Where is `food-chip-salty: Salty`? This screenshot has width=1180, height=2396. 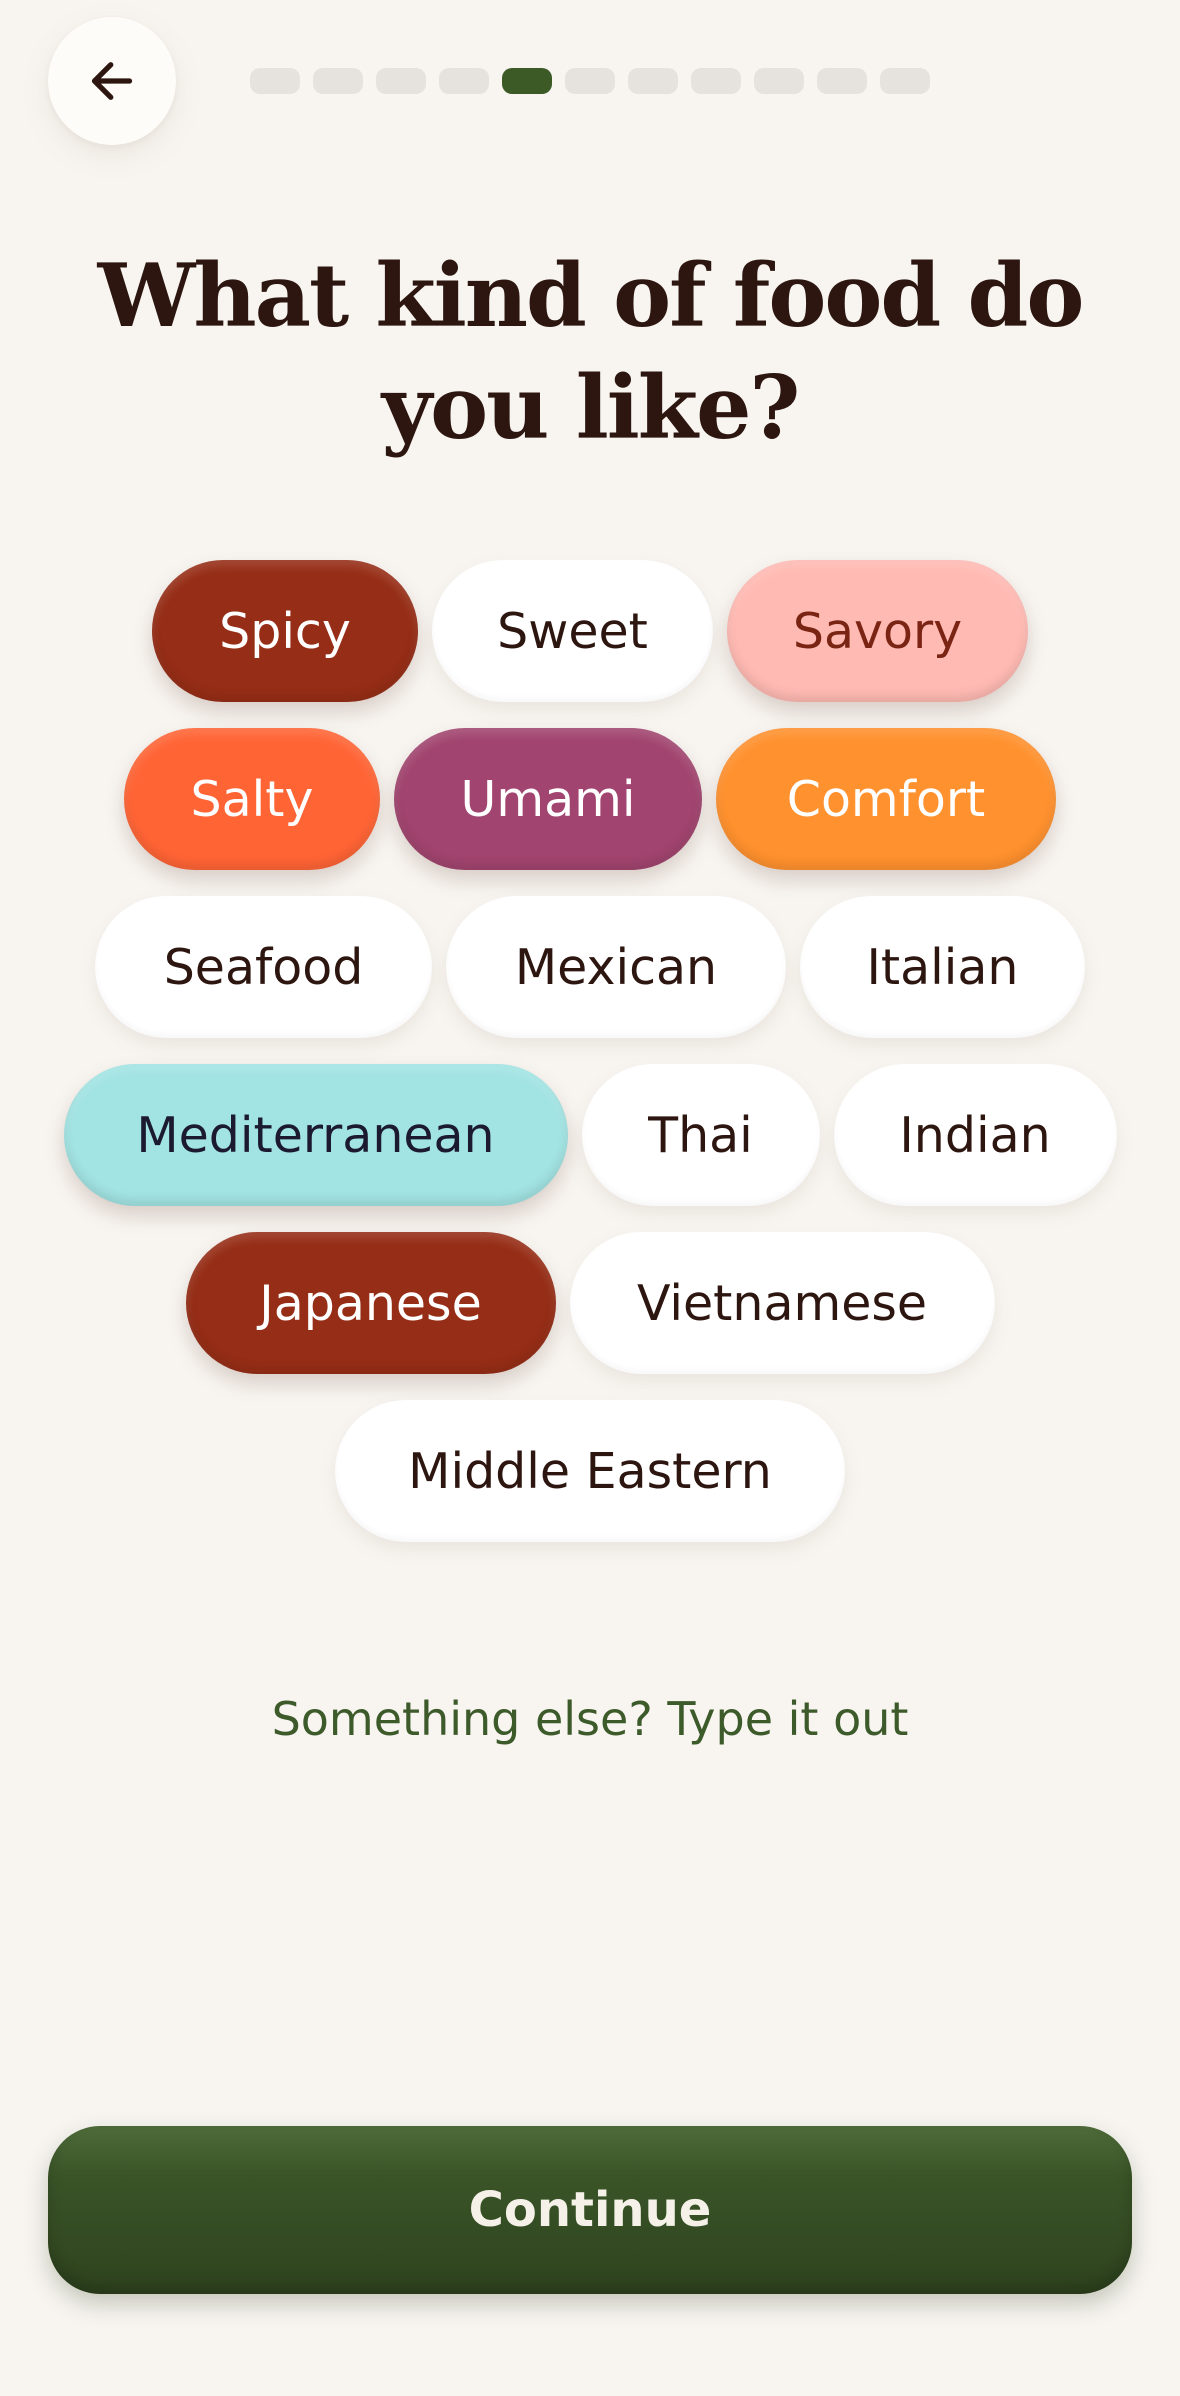
food-chip-salty: Salty is located at coordinates (252, 799).